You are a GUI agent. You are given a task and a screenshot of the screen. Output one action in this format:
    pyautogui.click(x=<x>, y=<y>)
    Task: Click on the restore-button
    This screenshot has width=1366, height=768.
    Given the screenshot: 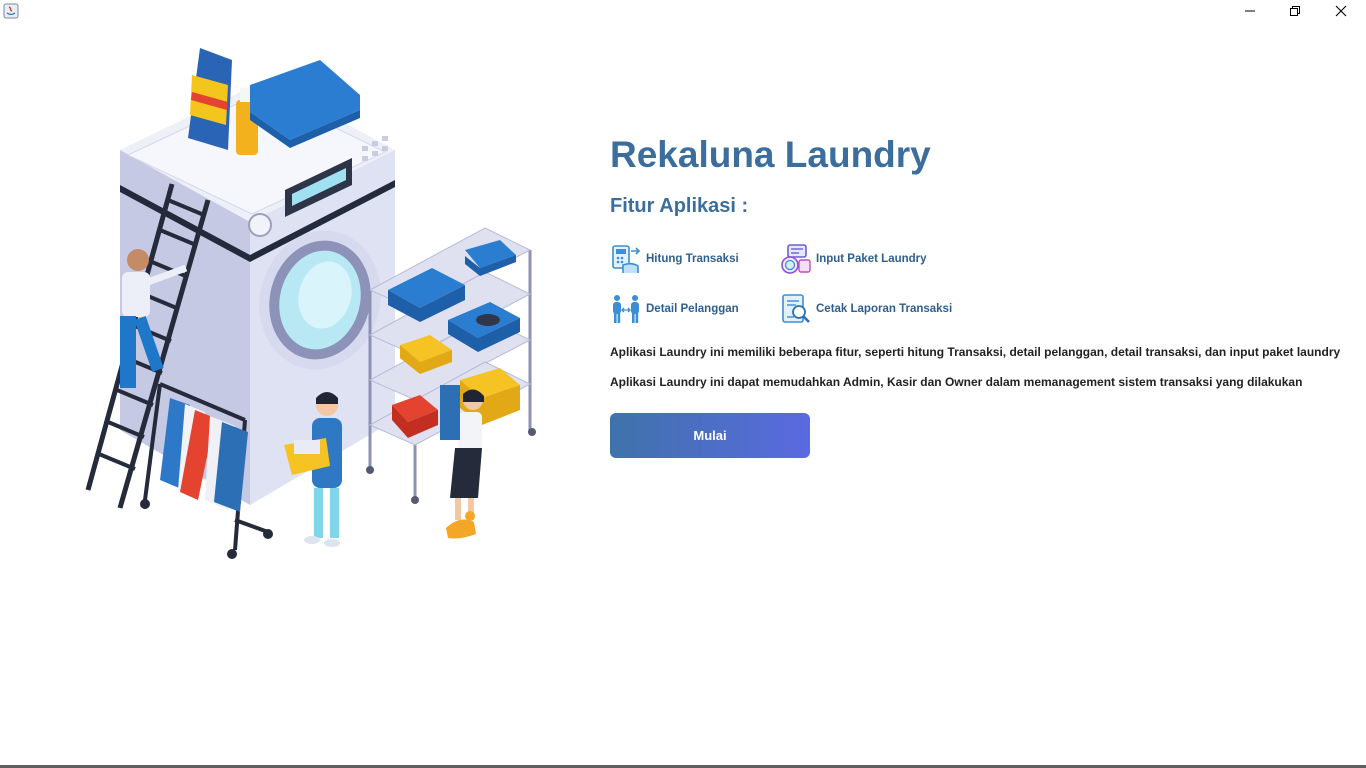 What is the action you would take?
    pyautogui.click(x=1295, y=11)
    